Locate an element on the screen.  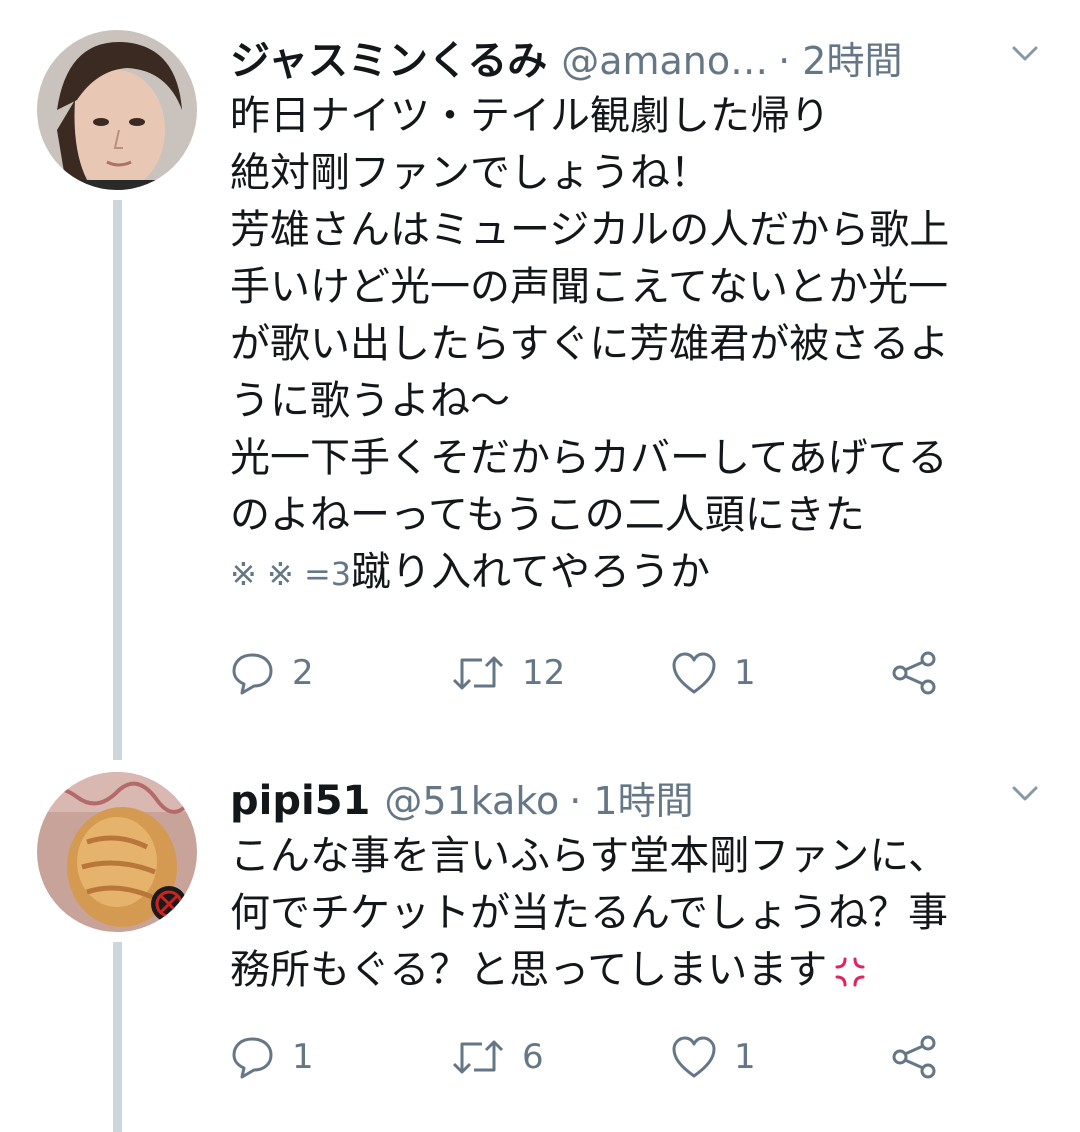
tweet-header: ジャスミンくるみ @amano… · 2時間 is located at coordinates (566, 57).